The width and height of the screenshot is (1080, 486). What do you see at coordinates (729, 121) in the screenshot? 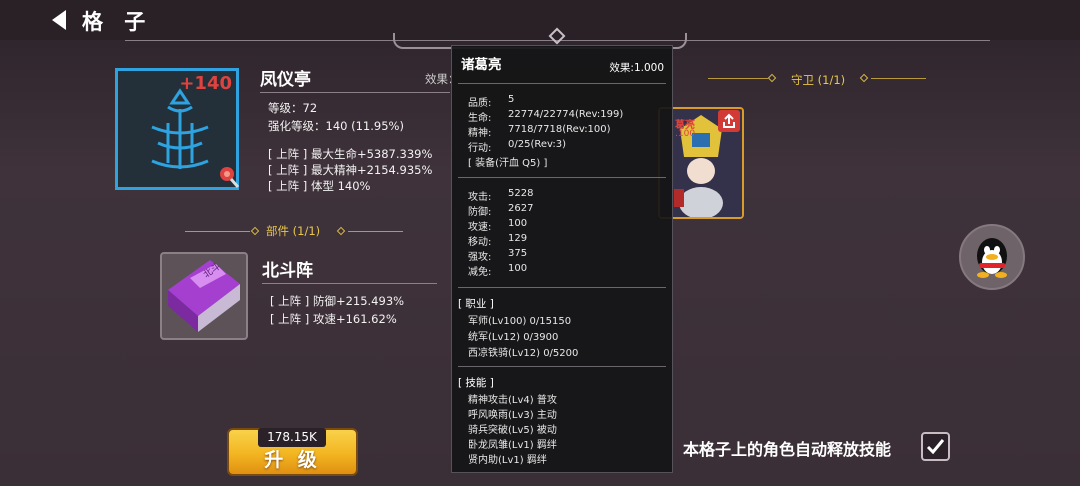
I see `remove-hero-icon` at bounding box center [729, 121].